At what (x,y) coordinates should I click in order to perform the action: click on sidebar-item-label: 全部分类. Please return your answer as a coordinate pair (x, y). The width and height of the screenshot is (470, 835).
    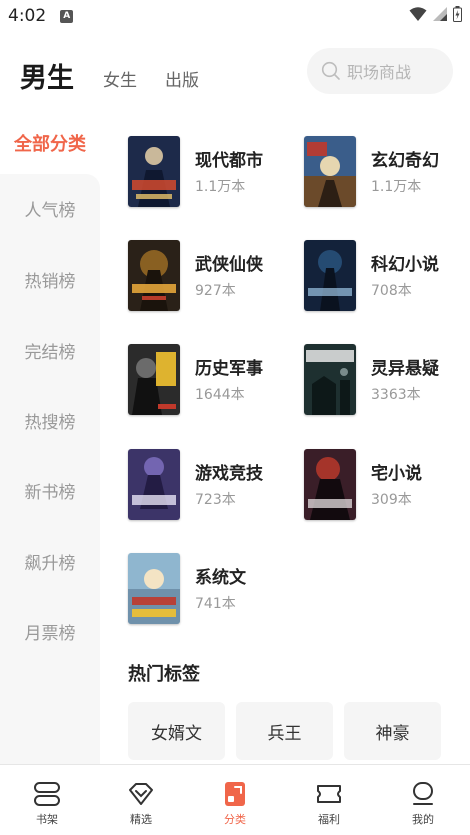
    Looking at the image, I should click on (50, 144).